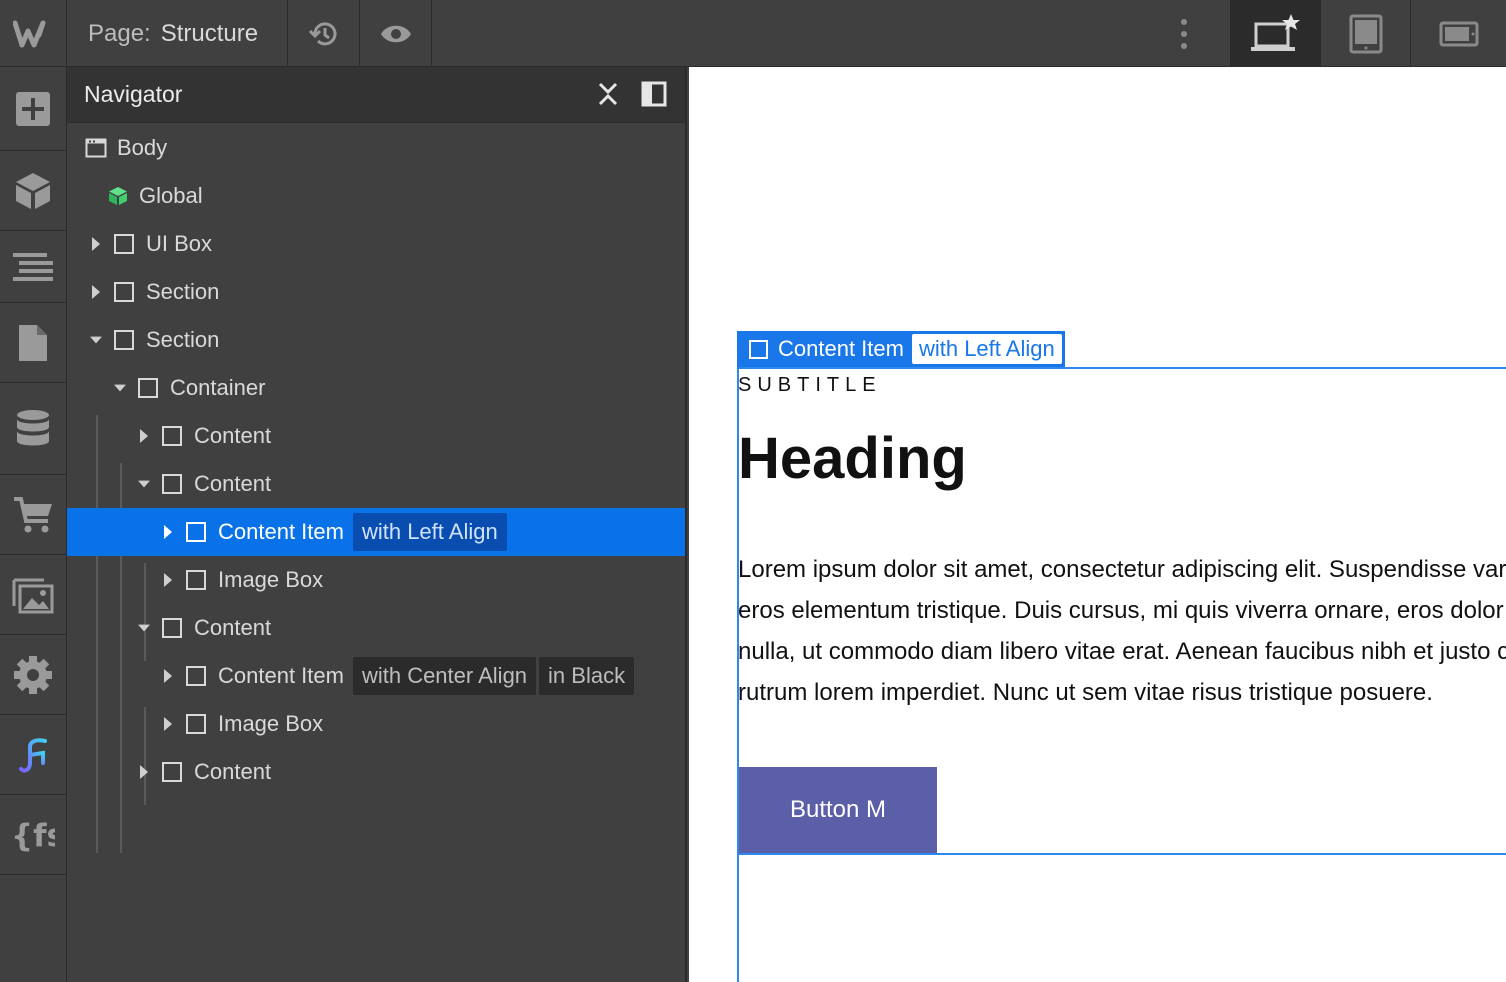 The image size is (1506, 982). I want to click on cms-panel-button, so click(33, 429).